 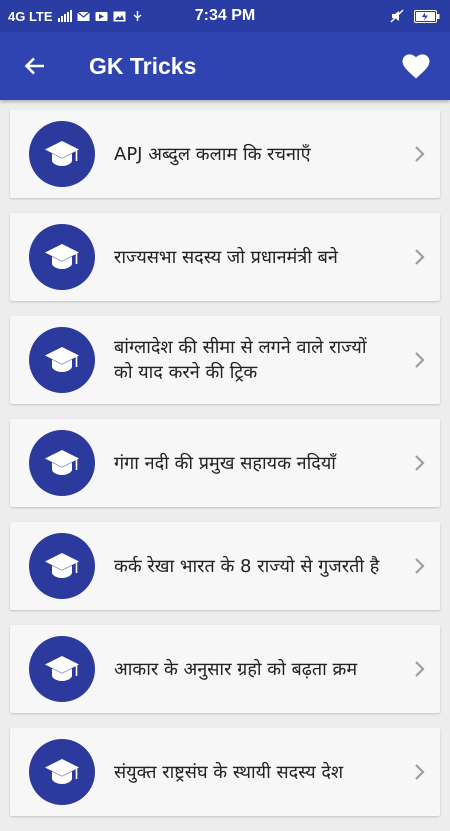 What do you see at coordinates (236, 669) in the screenshot?
I see `list-item-title: आकार के अनुसार ग्रहो को बढ़ता क्रम` at bounding box center [236, 669].